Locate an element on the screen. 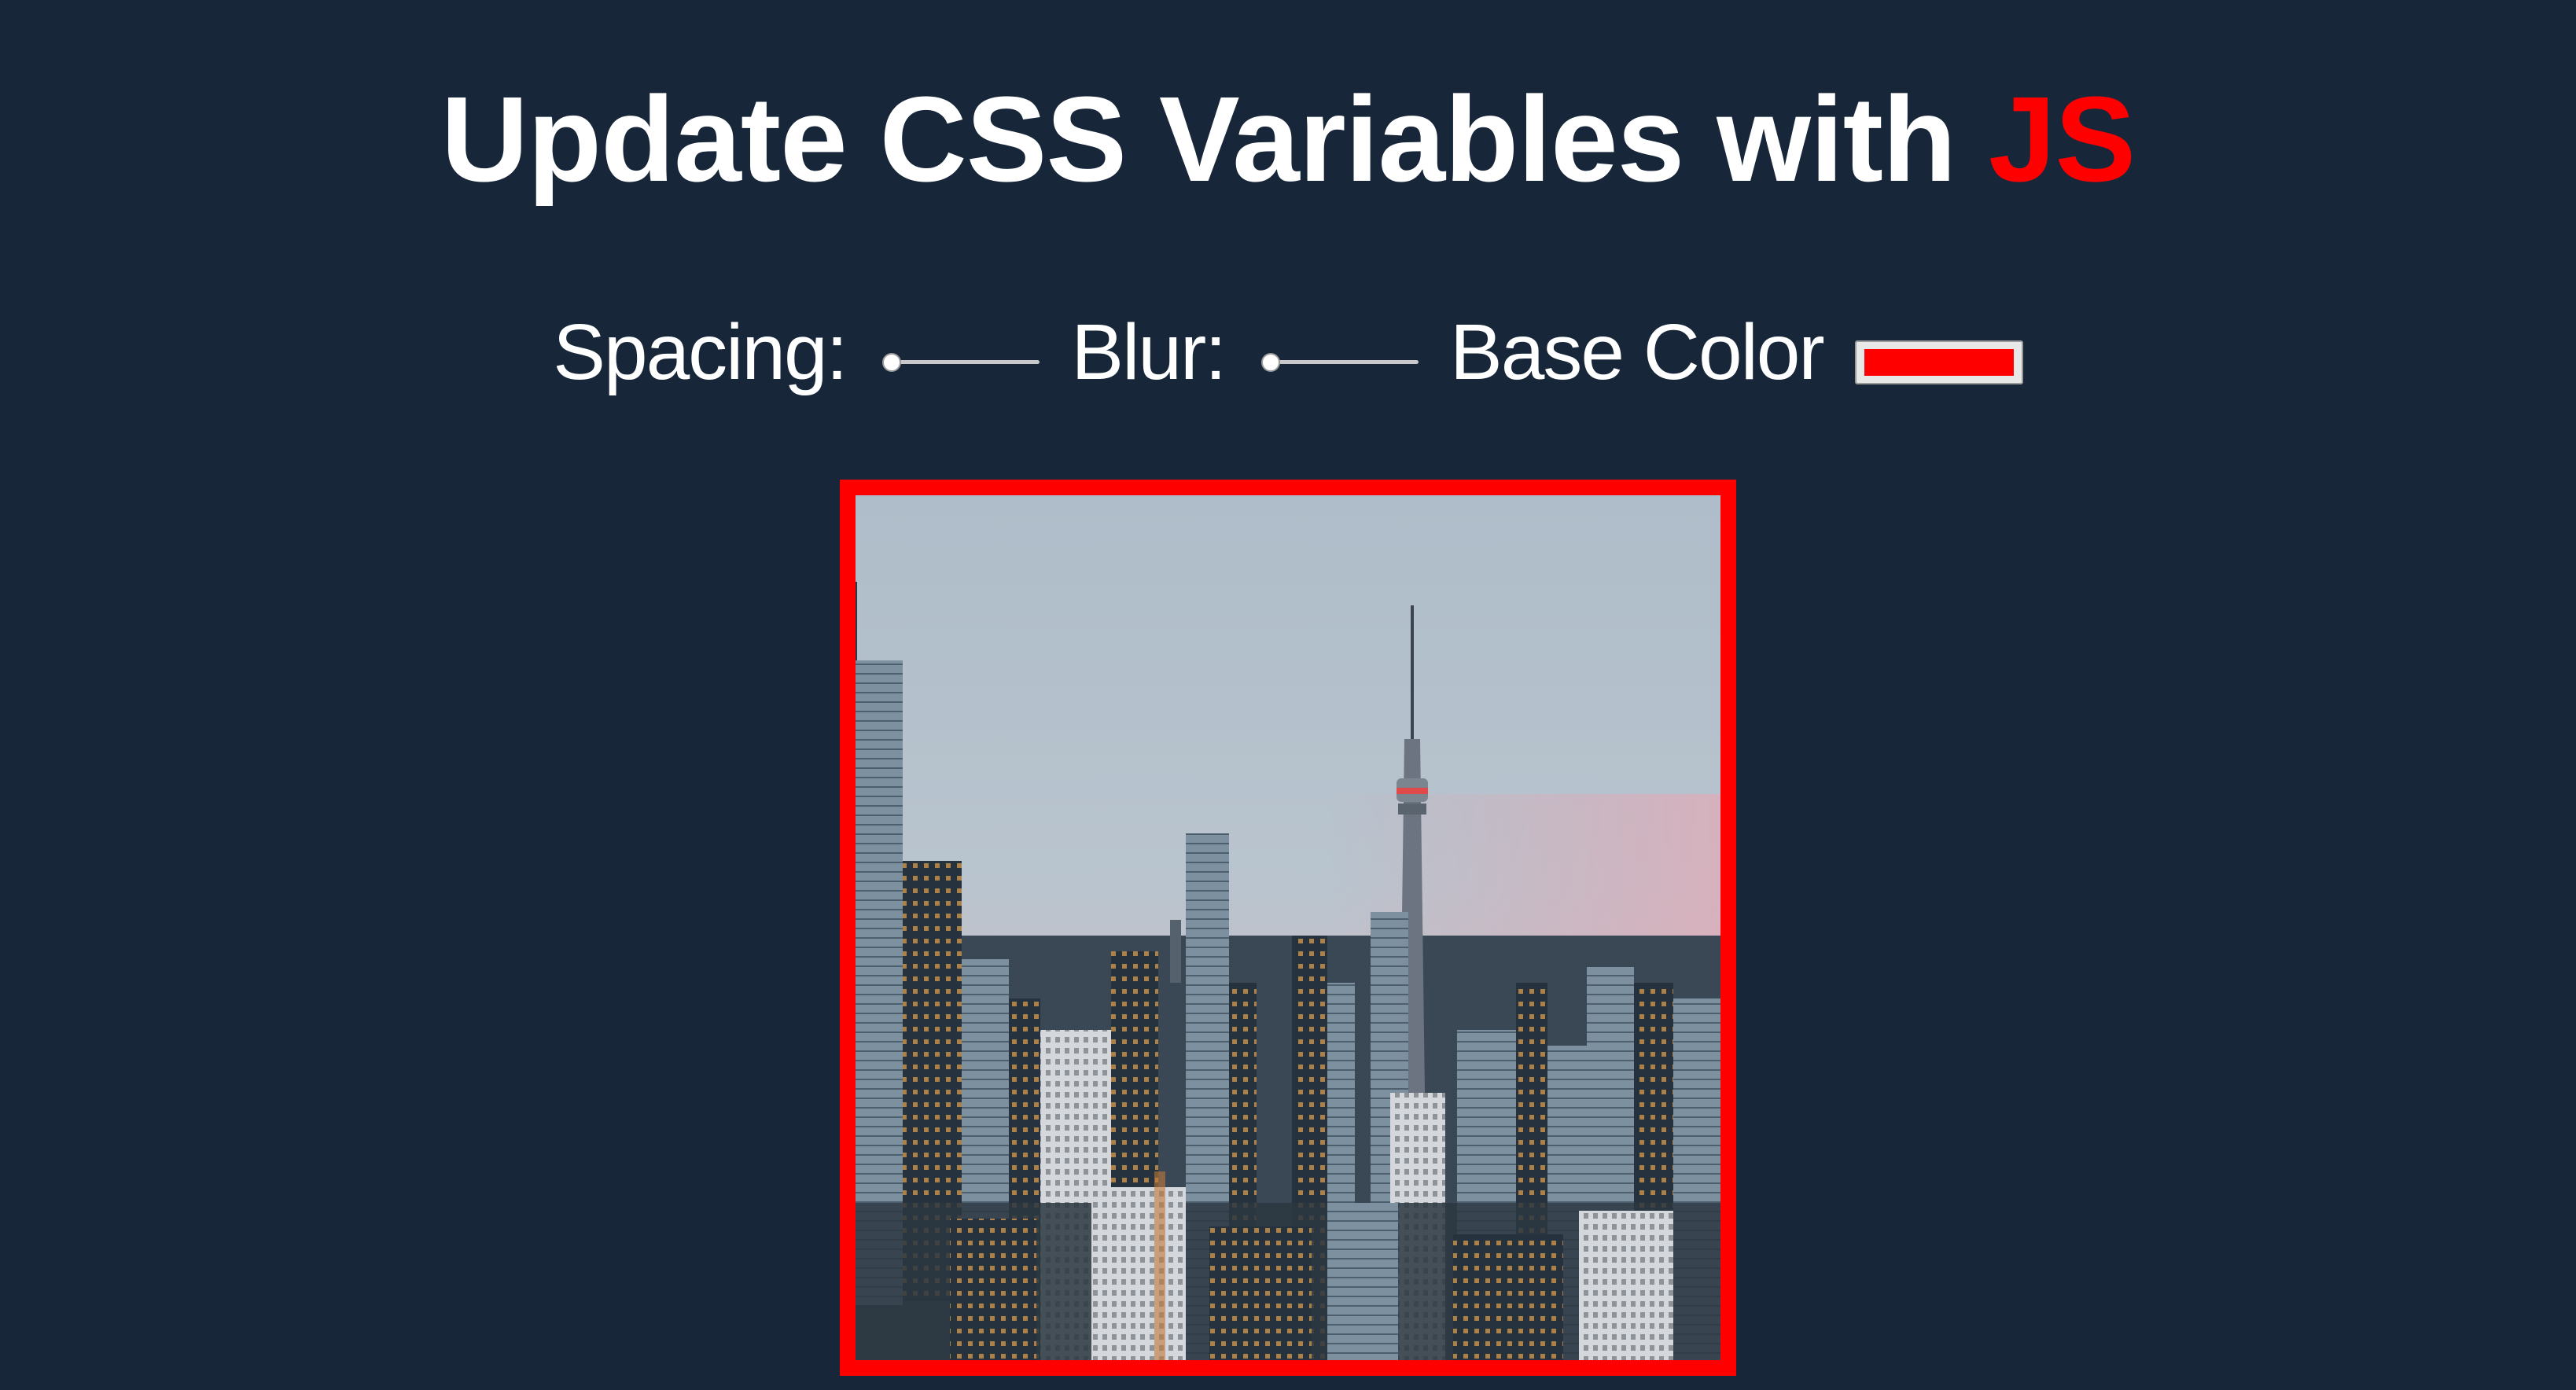  spacing-slider-track is located at coordinates (964, 362).